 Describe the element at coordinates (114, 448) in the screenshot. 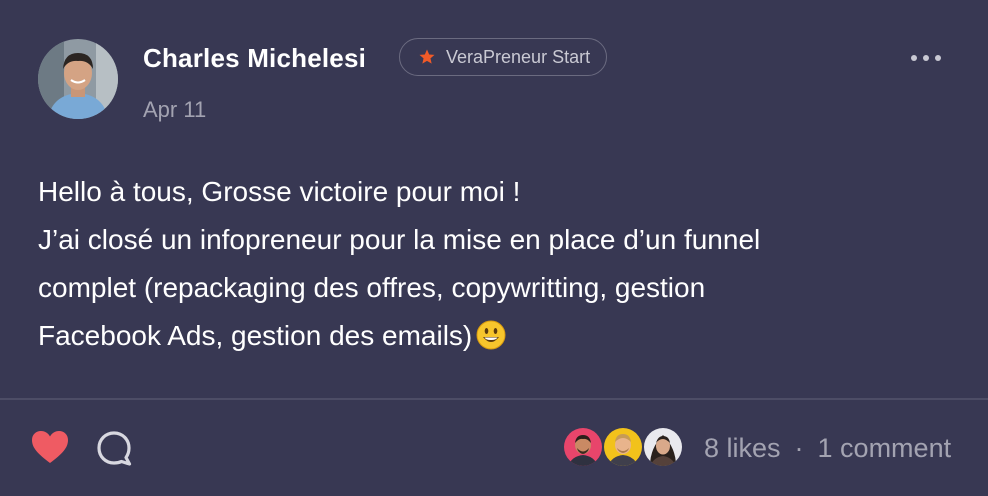

I see `comment-bubble-icon` at that location.